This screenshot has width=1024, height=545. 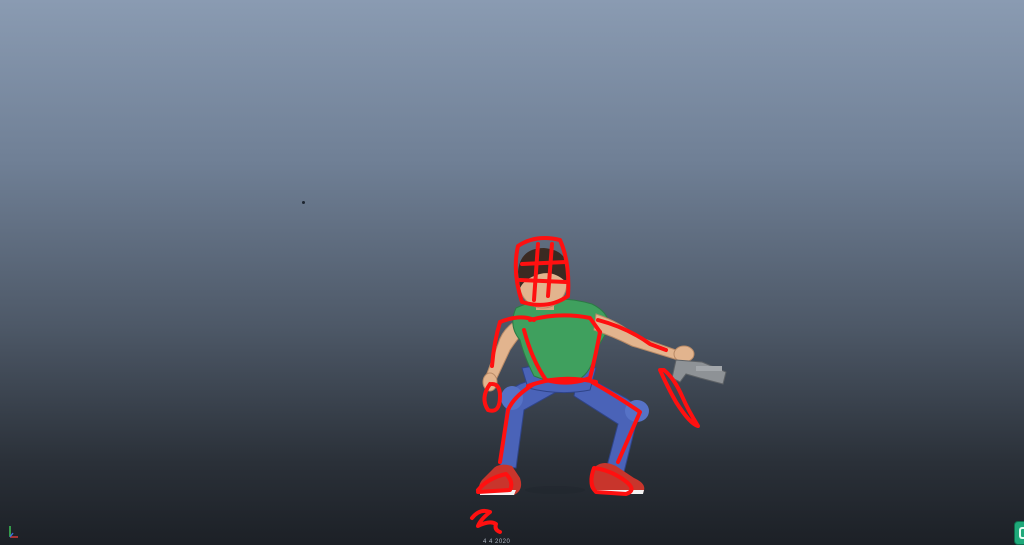 I want to click on side-panel-toggle-icon, so click(x=1019, y=533).